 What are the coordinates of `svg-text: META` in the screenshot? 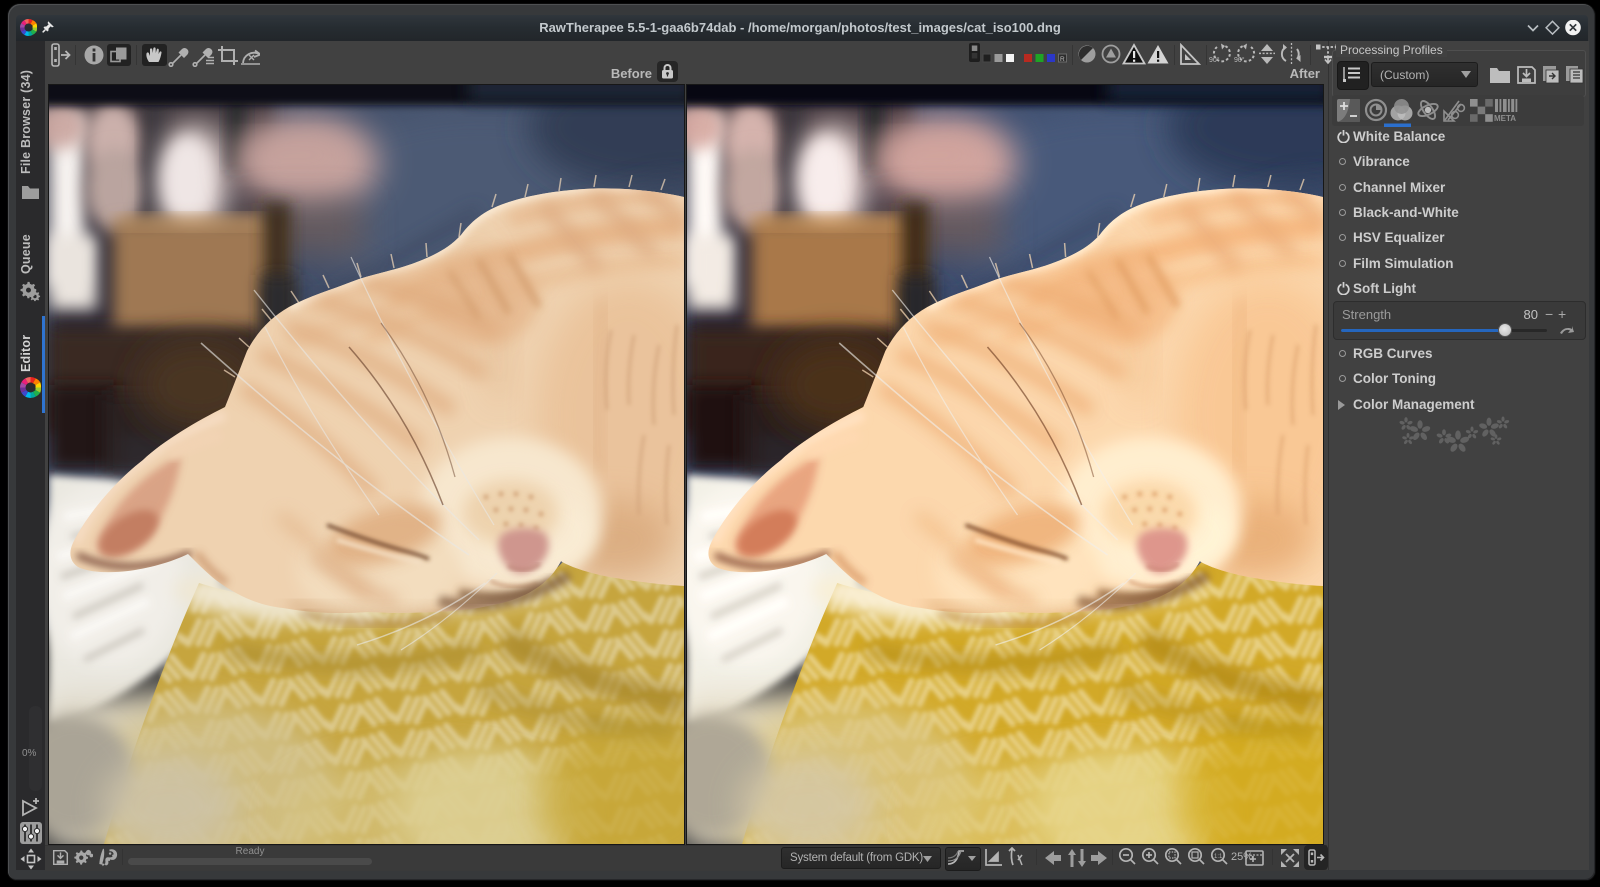 It's located at (1505, 118).